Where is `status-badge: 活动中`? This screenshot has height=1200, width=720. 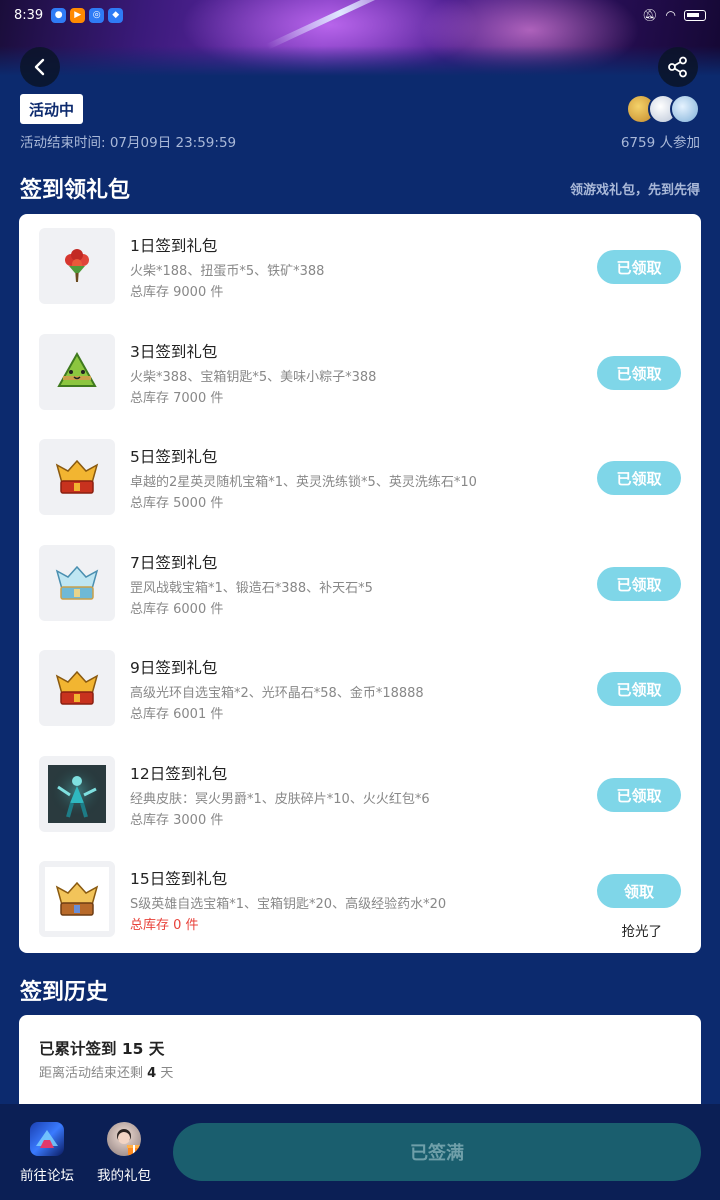
status-badge: 活动中 is located at coordinates (52, 109).